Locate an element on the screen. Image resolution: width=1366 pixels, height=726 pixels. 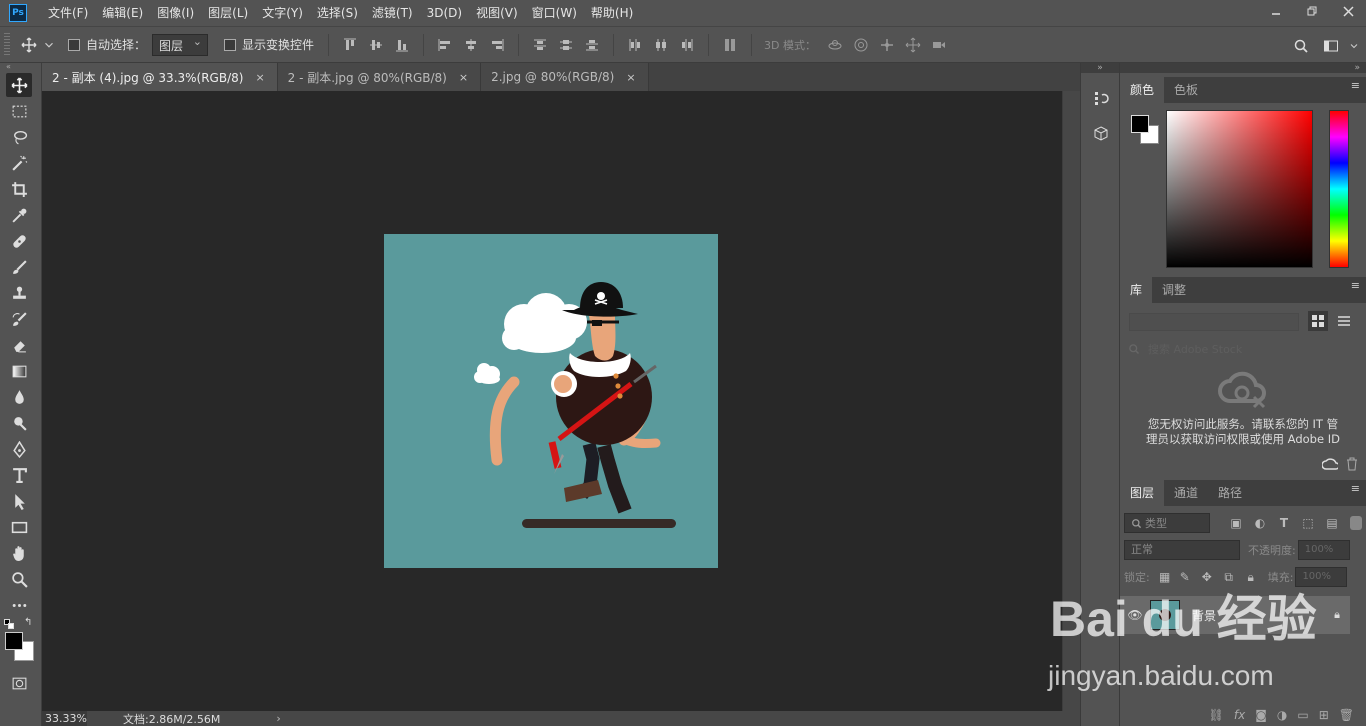
3d-camera-icon is located at coordinates (939, 45).